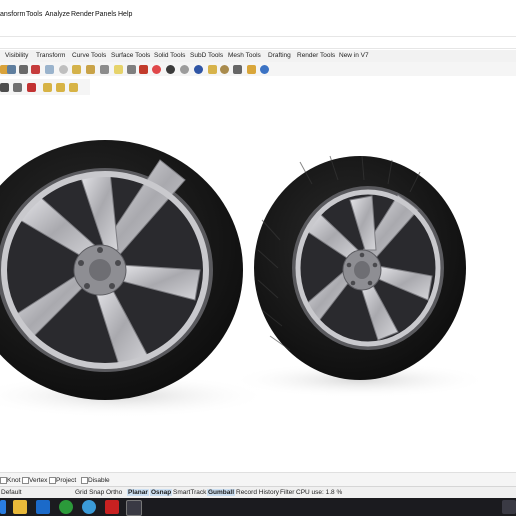  Describe the element at coordinates (90, 69) in the screenshot. I see `camera-icon` at that location.